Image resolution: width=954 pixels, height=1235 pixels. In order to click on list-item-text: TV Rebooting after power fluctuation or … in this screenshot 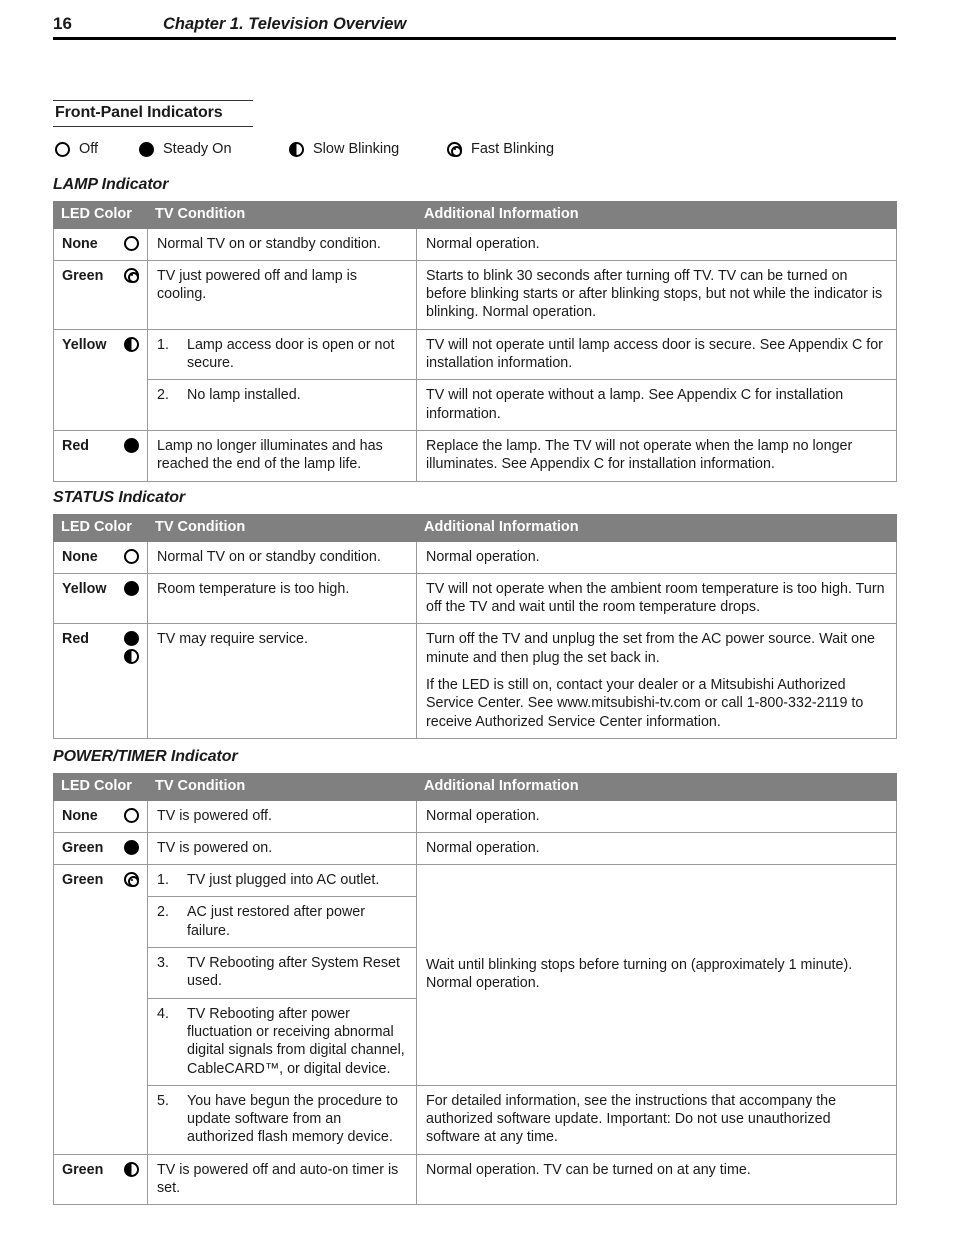, I will do `click(296, 1041)`.